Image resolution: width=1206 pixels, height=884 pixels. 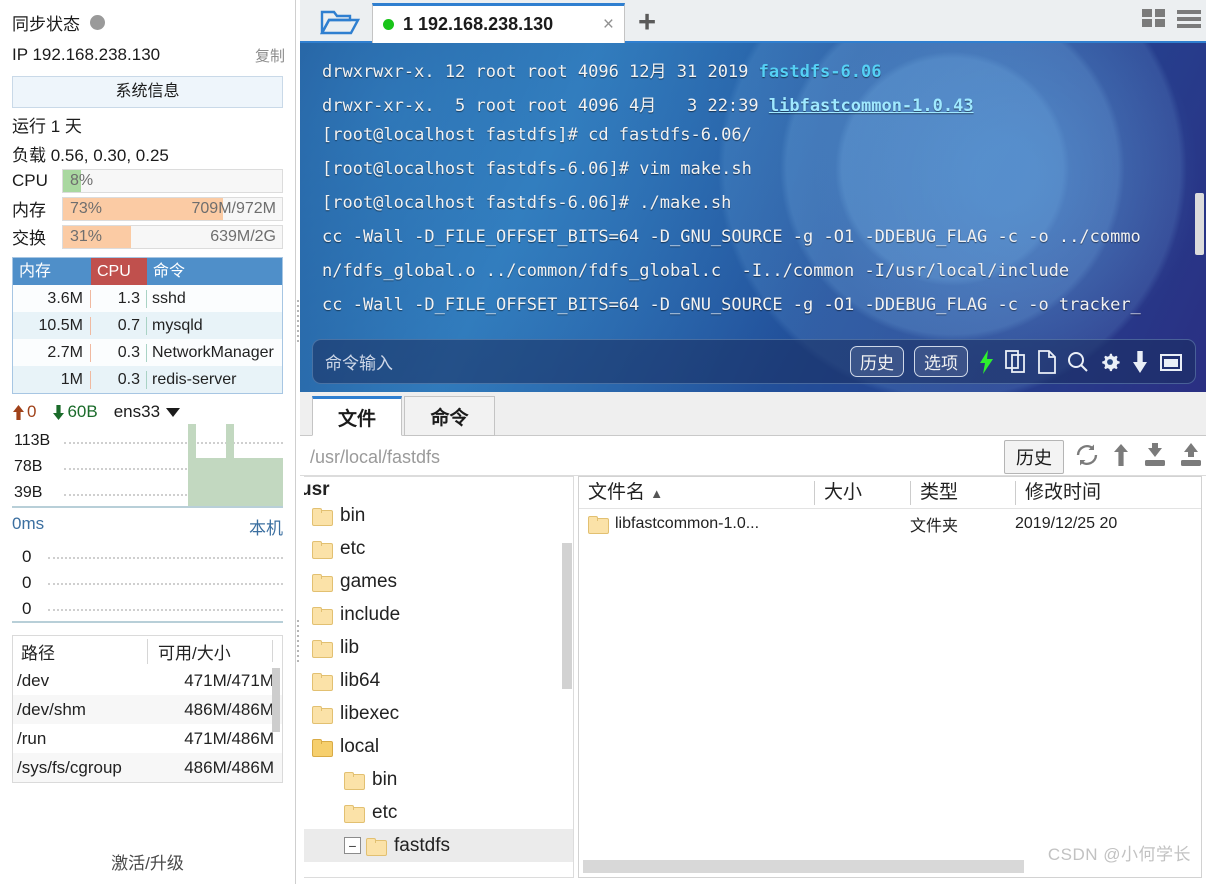 I want to click on tree-node-label: libexec, so click(x=370, y=713).